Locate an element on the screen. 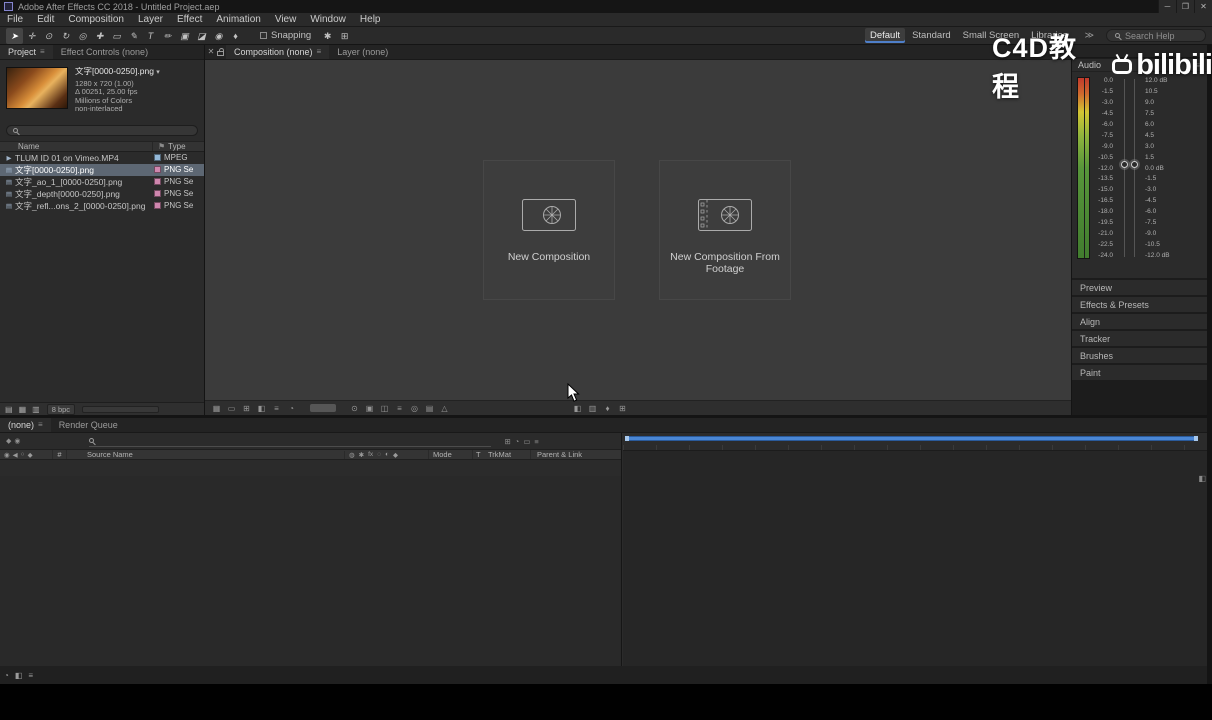 This screenshot has width=1212, height=720. snapping-option-icon: ✱ is located at coordinates (327, 36).